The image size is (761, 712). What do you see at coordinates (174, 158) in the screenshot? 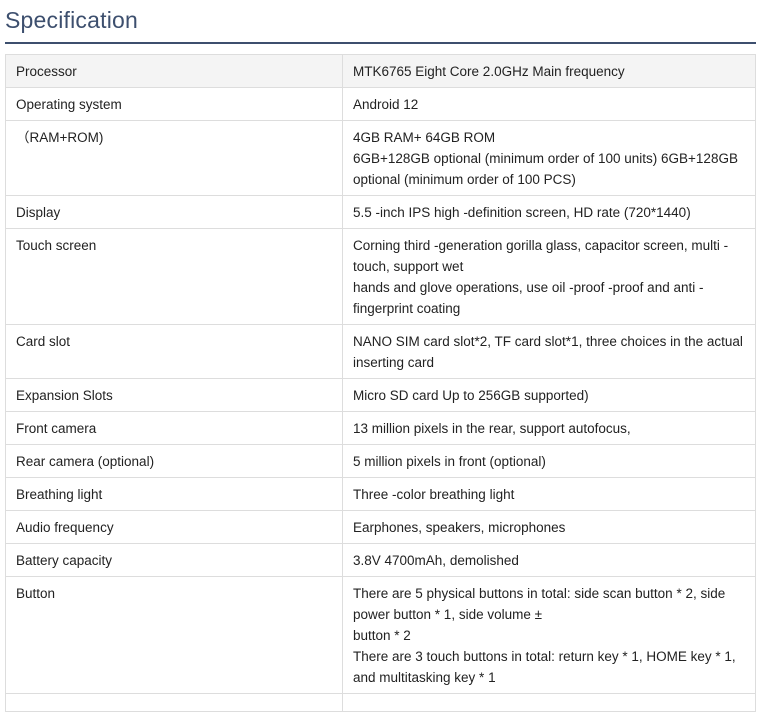
I see `spec-label: （RAM+ROM)` at bounding box center [174, 158].